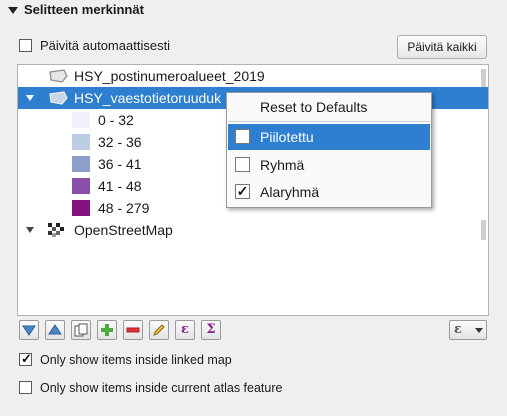 This screenshot has height=416, width=507. I want to click on menu-checkbox: ✓, so click(242, 191).